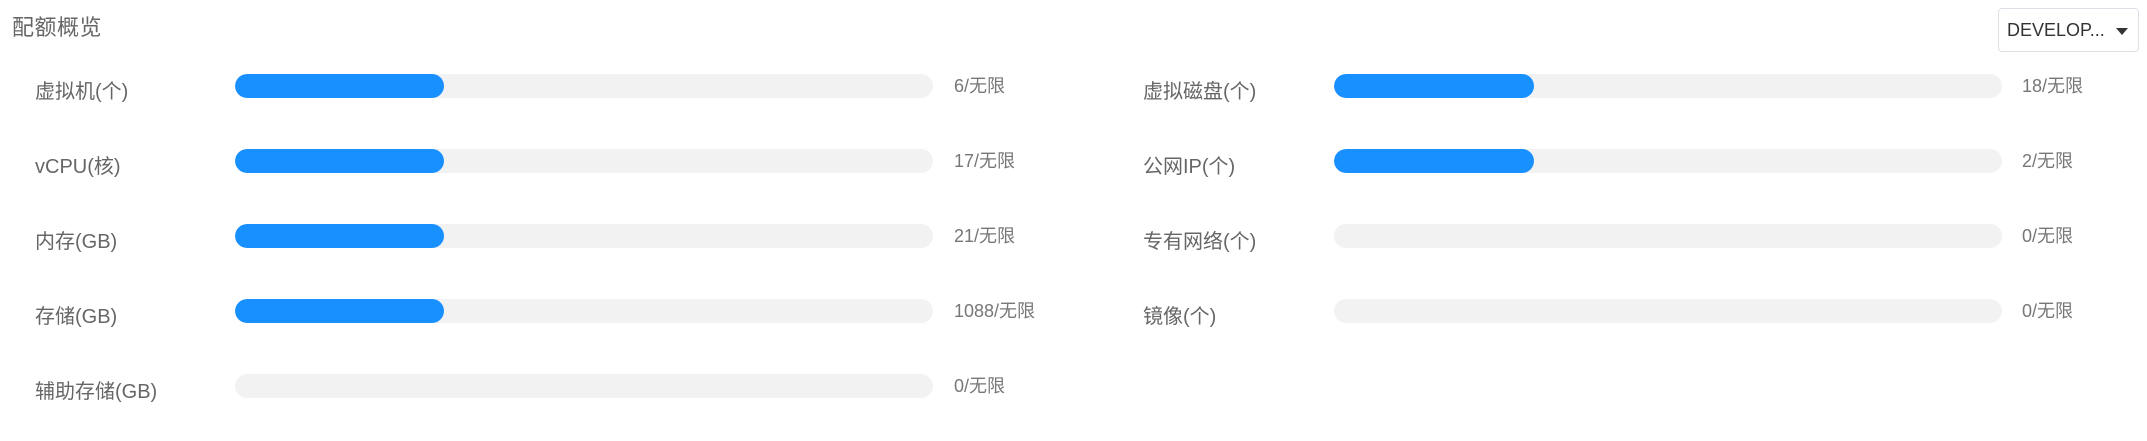  I want to click on quota-label: 存储(GB), so click(76, 317).